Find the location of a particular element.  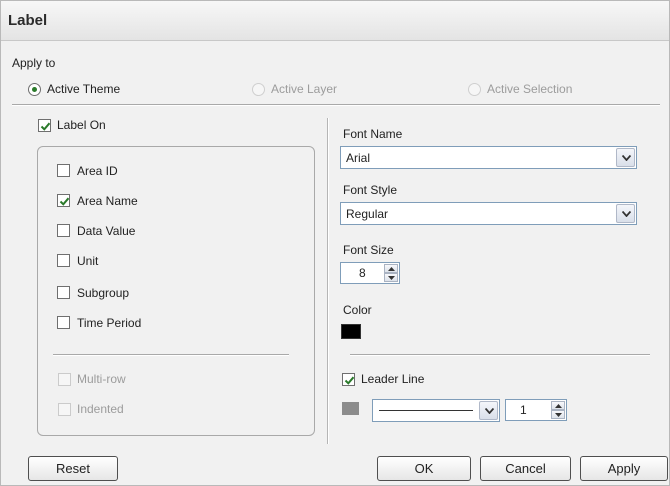

right-divider is located at coordinates (500, 355).